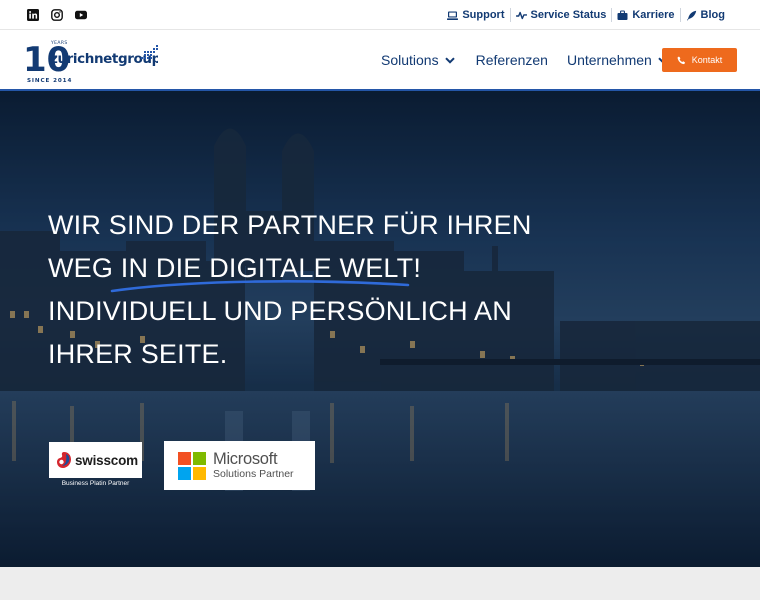  Describe the element at coordinates (245, 459) in the screenshot. I see `microsoft-name: Microsoft` at that location.